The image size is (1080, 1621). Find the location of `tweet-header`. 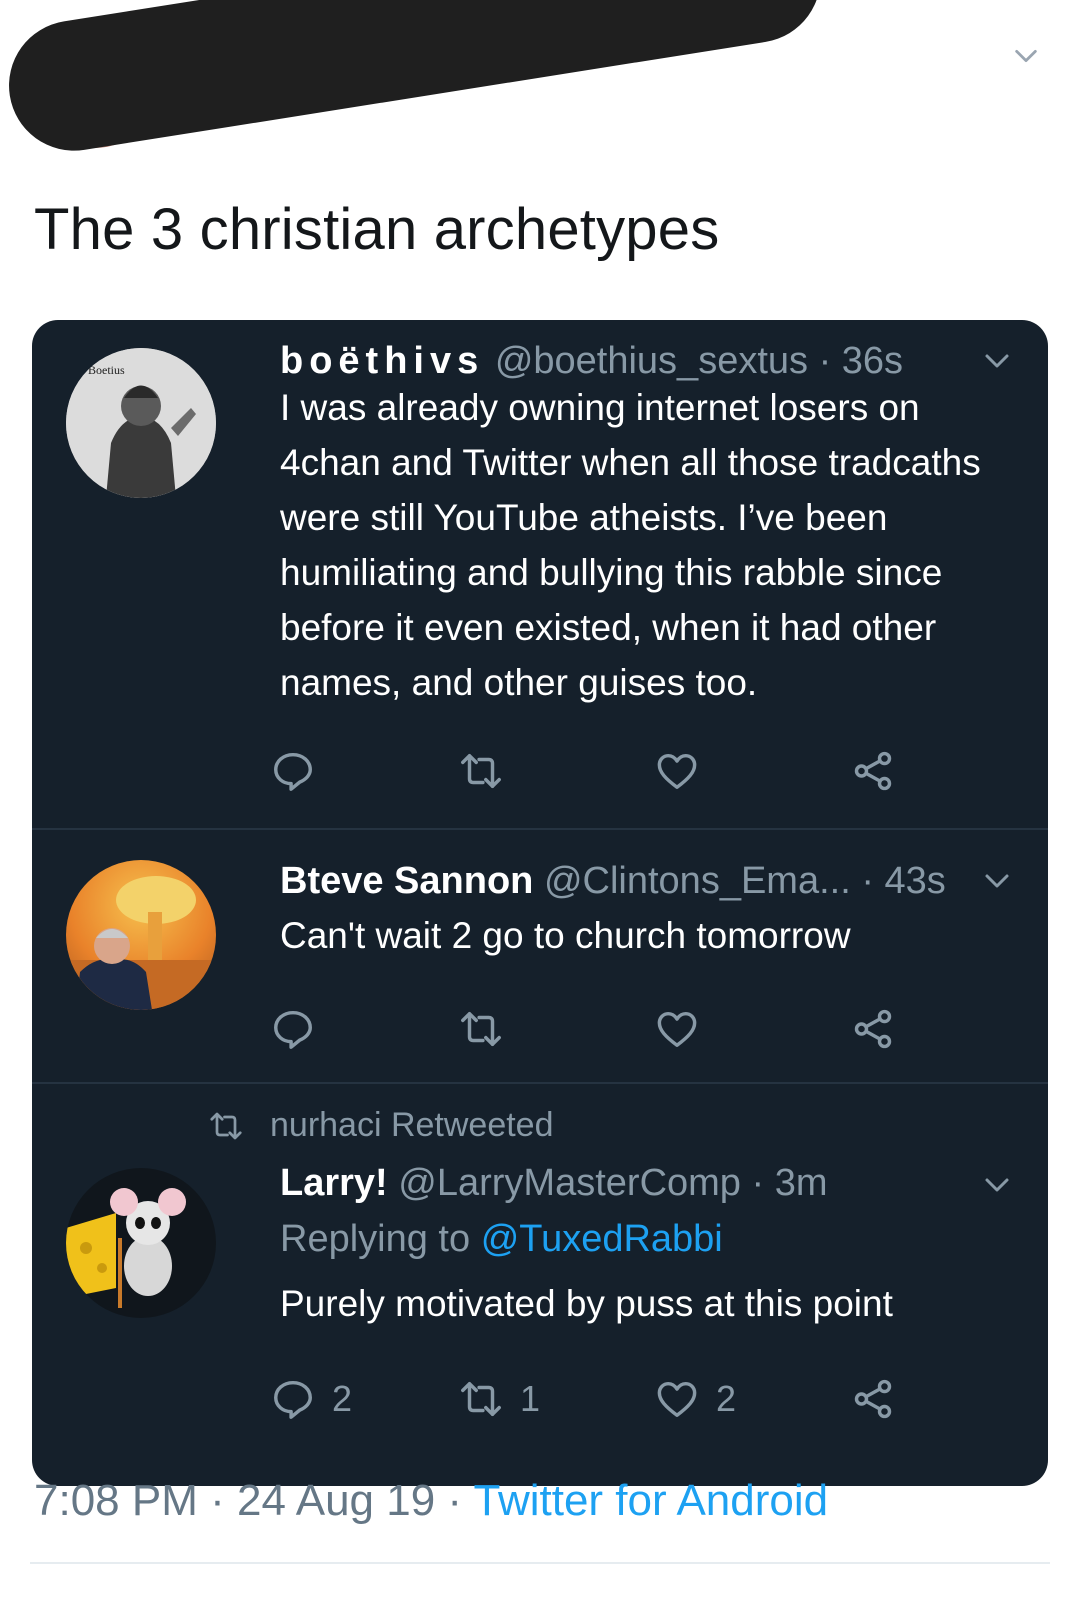

tweet-header is located at coordinates (540, 100).